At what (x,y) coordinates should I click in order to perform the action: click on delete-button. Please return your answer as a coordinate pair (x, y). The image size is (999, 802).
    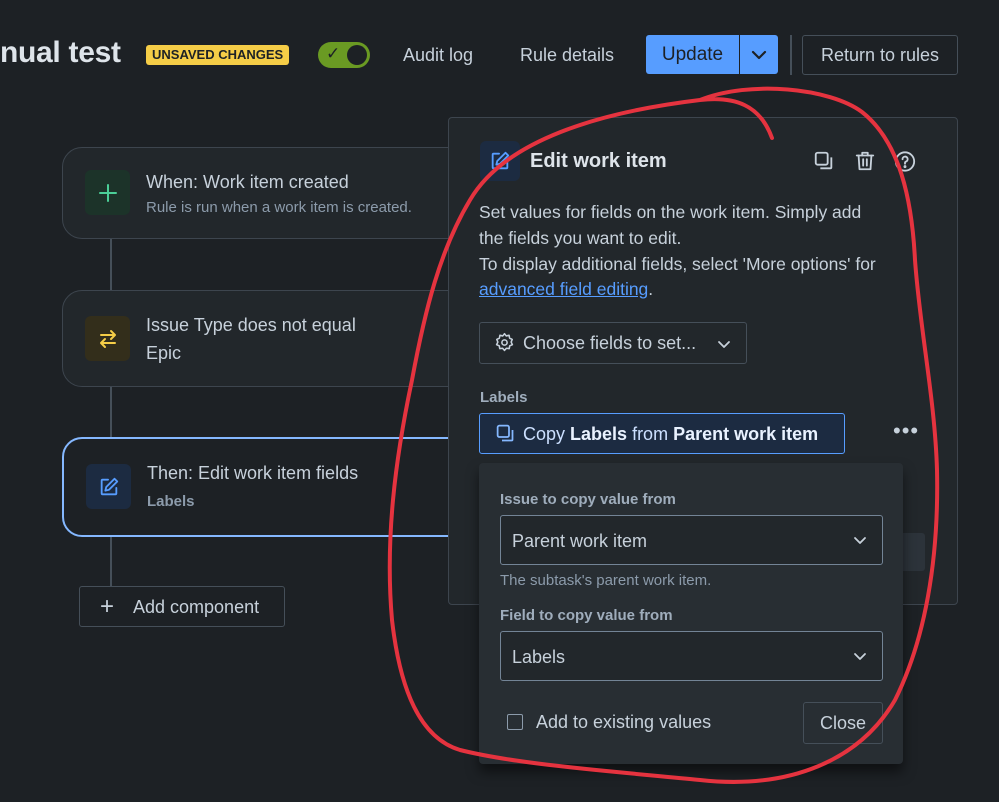
    Looking at the image, I should click on (865, 161).